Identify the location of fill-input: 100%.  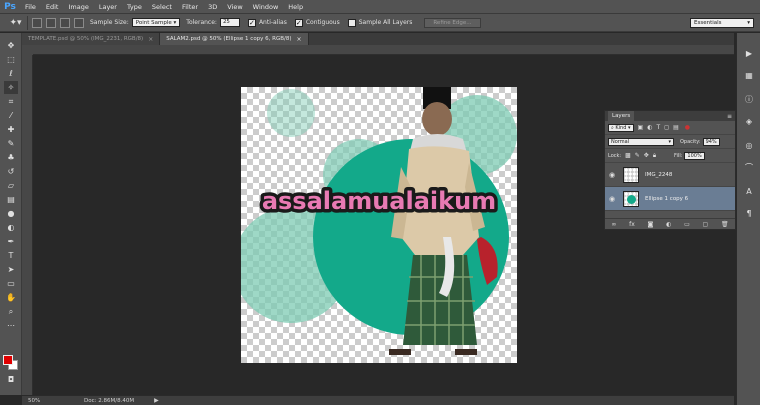
(694, 155).